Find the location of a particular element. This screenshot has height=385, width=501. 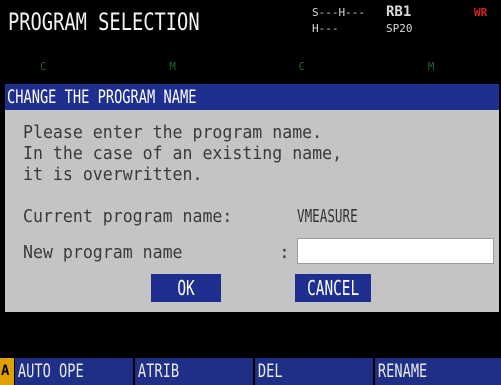

dialog-message-line-1: Please enter the program name. is located at coordinates (173, 132).